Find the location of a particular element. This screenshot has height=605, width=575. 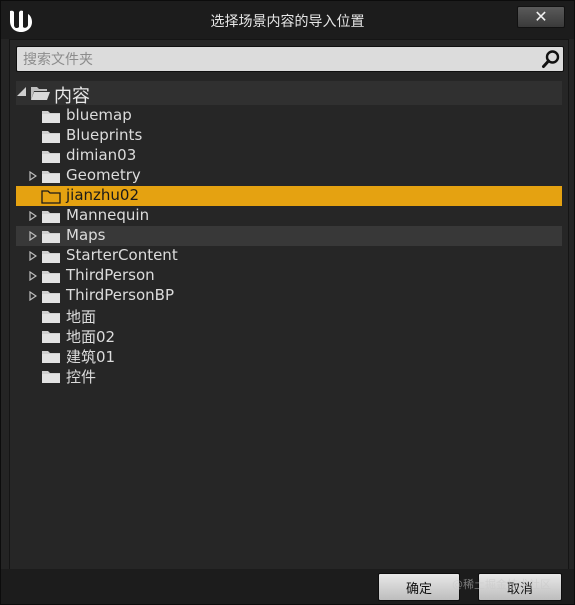

folder-tree-item: ThirdPerson is located at coordinates (289, 276).